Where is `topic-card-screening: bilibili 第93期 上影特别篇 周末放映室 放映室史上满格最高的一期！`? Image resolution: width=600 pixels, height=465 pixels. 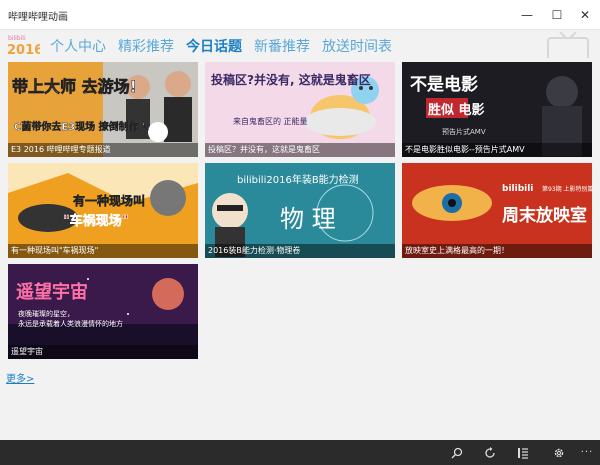 topic-card-screening: bilibili 第93期 上影特别篇 周末放映室 放映室史上满格最高的一期！ is located at coordinates (497, 210).